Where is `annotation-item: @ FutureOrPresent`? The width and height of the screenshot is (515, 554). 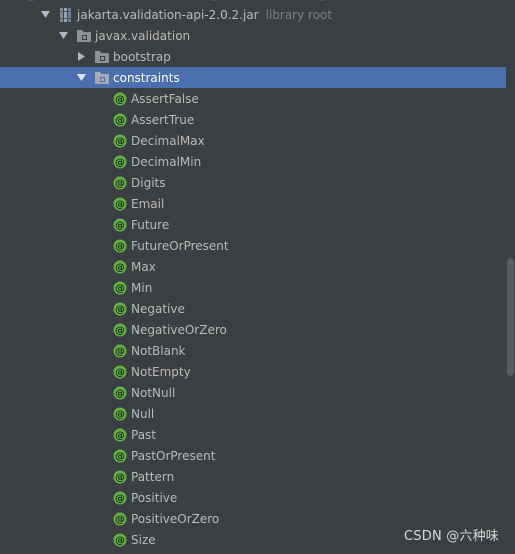
annotation-item: @ FutureOrPresent is located at coordinates (253, 245).